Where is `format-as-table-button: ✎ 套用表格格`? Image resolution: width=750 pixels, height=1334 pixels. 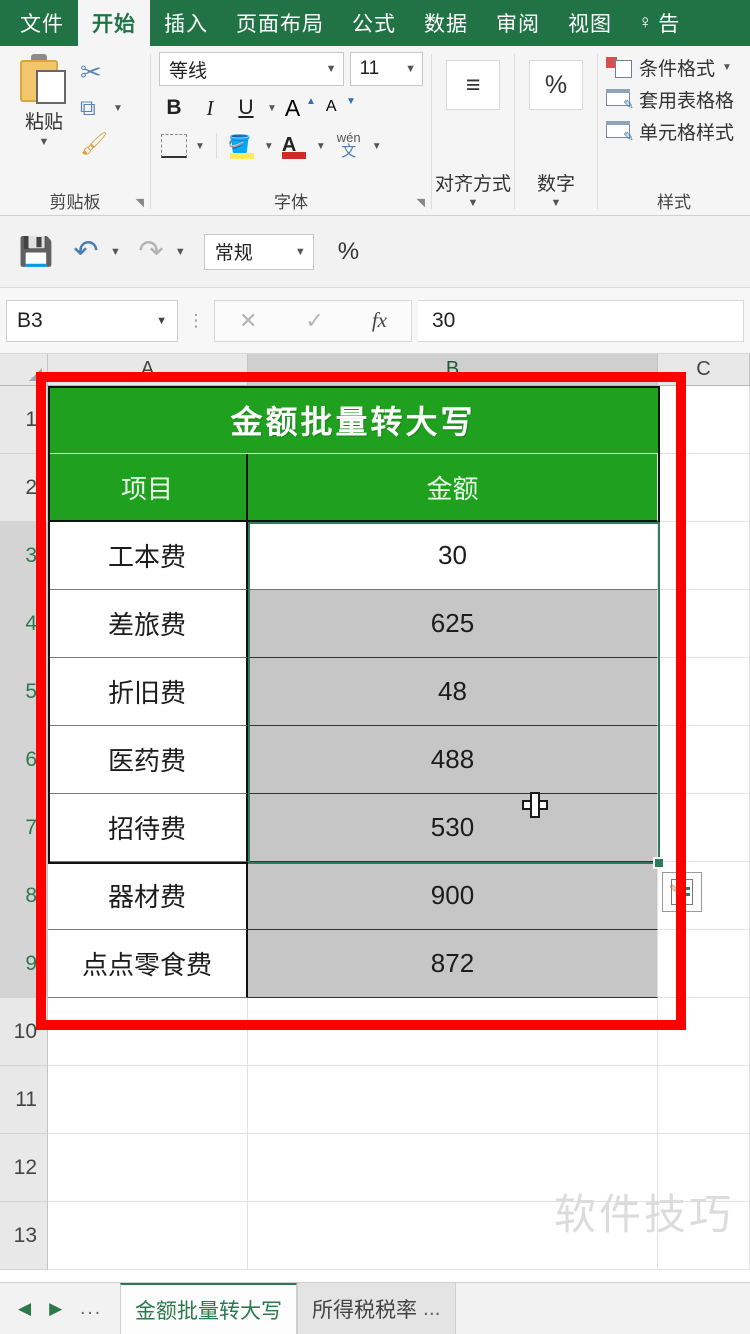 format-as-table-button: ✎ 套用表格格 is located at coordinates (670, 99).